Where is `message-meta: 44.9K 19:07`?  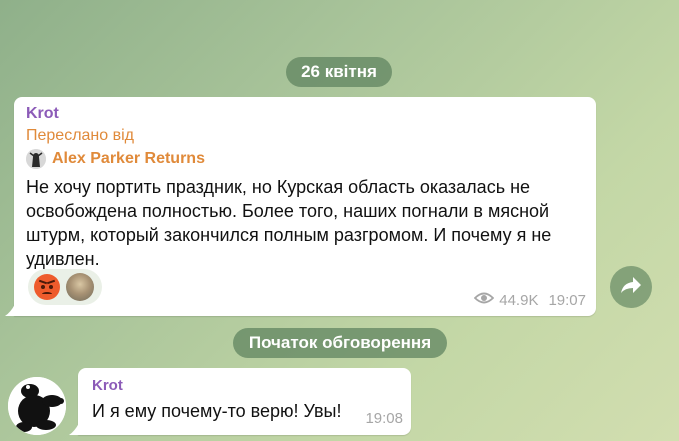 message-meta: 44.9K 19:07 is located at coordinates (529, 300).